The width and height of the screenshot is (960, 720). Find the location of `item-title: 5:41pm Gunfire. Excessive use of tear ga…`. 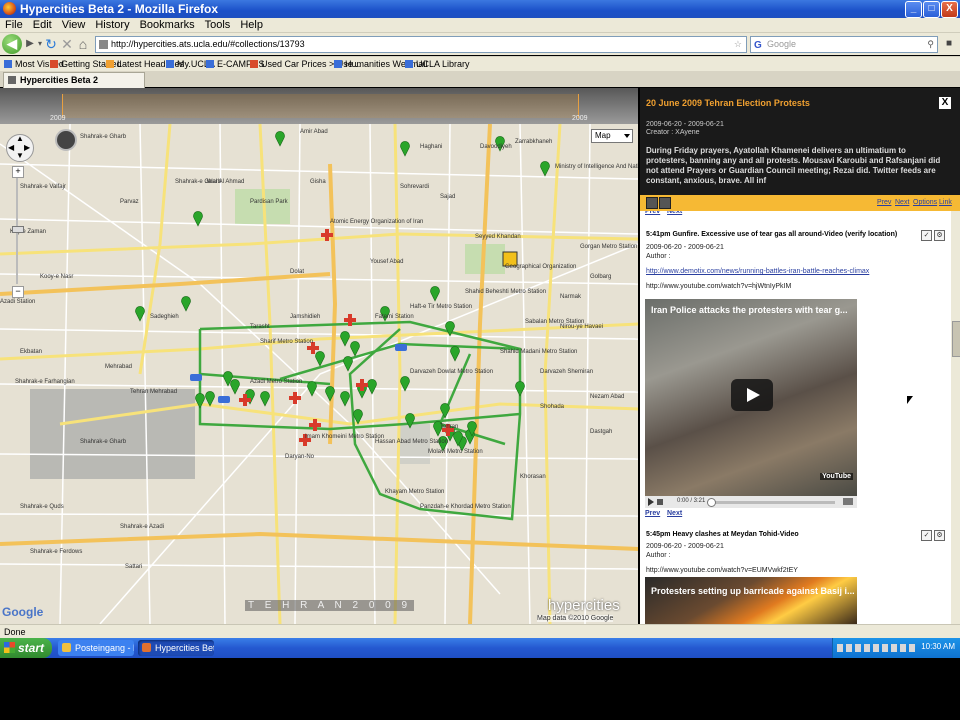

item-title: 5:41pm Gunfire. Excessive use of tear ga… is located at coordinates (781, 234).